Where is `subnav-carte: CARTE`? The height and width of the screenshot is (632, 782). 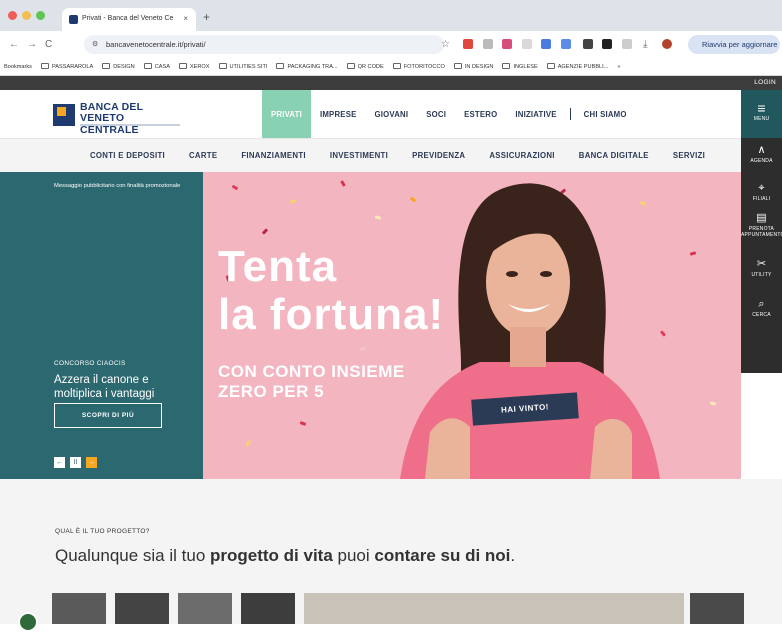 subnav-carte: CARTE is located at coordinates (203, 155).